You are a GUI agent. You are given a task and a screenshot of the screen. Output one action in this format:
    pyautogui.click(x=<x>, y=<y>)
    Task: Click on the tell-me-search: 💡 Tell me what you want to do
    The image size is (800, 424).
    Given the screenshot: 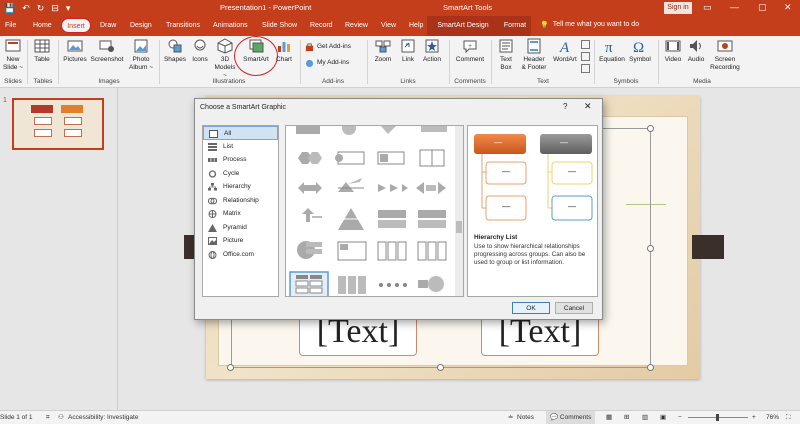 What is the action you would take?
    pyautogui.click(x=589, y=25)
    